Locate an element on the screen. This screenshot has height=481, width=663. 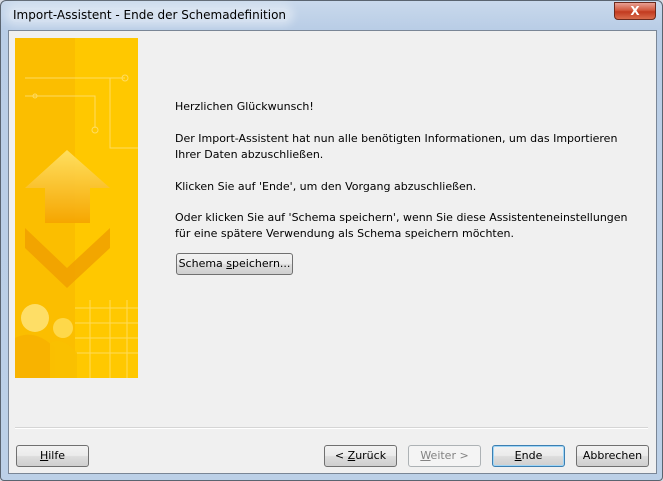
label-part: Abbrechen is located at coordinates (612, 455).